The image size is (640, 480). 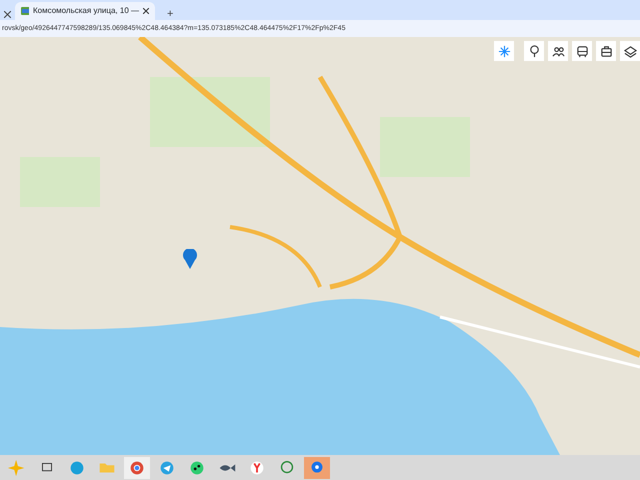 I want to click on tree-icon, so click(x=534, y=51).